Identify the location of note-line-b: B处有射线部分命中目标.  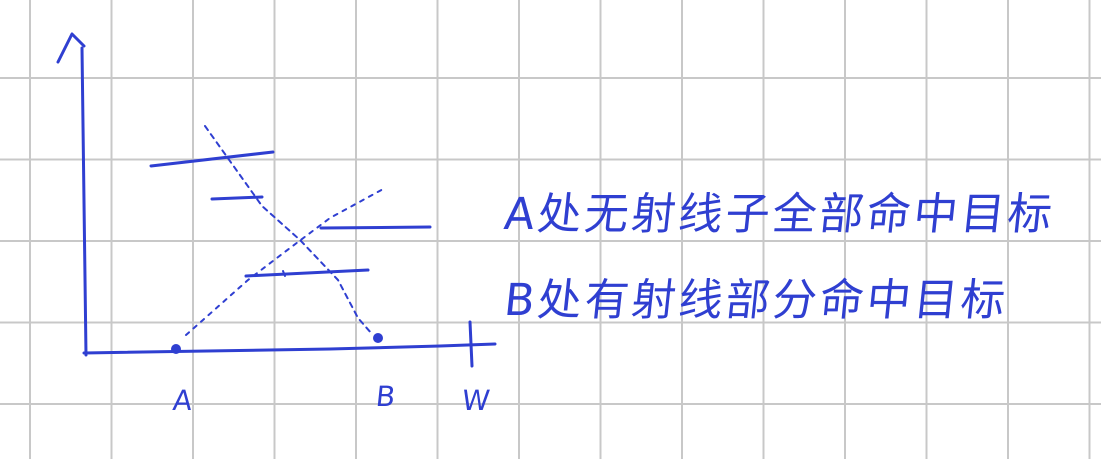
(756, 300).